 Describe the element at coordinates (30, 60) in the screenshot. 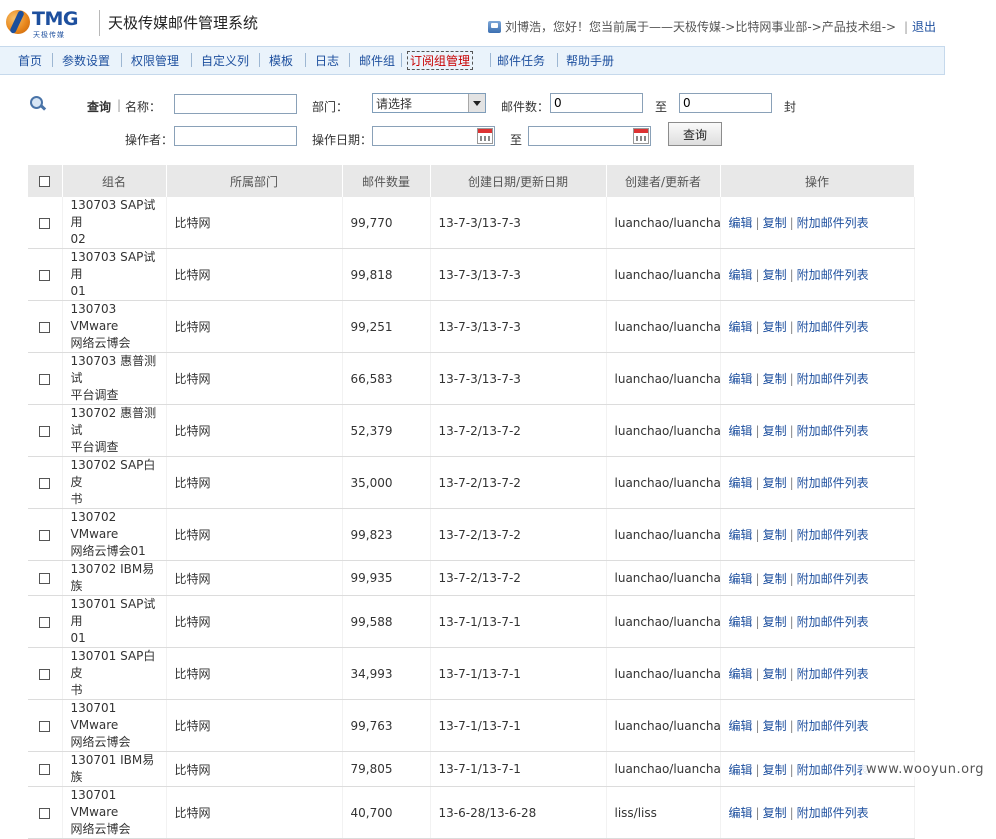

I see `nav-home: 首页` at that location.